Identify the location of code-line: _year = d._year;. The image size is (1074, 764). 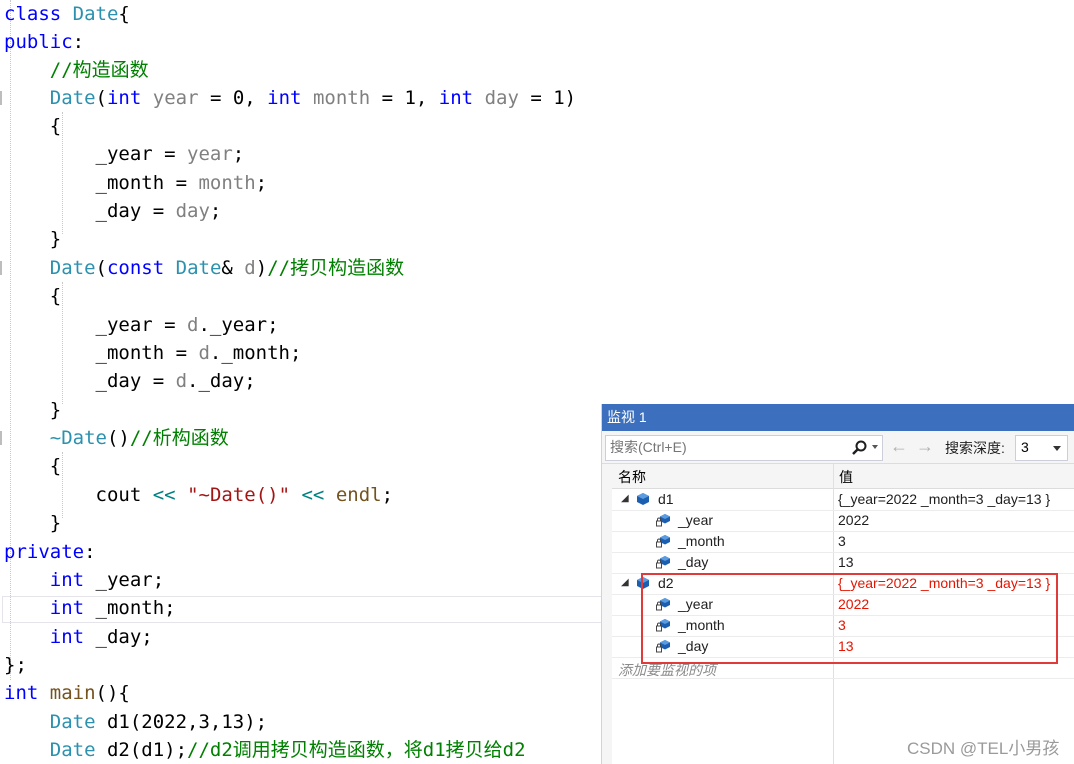
(141, 325).